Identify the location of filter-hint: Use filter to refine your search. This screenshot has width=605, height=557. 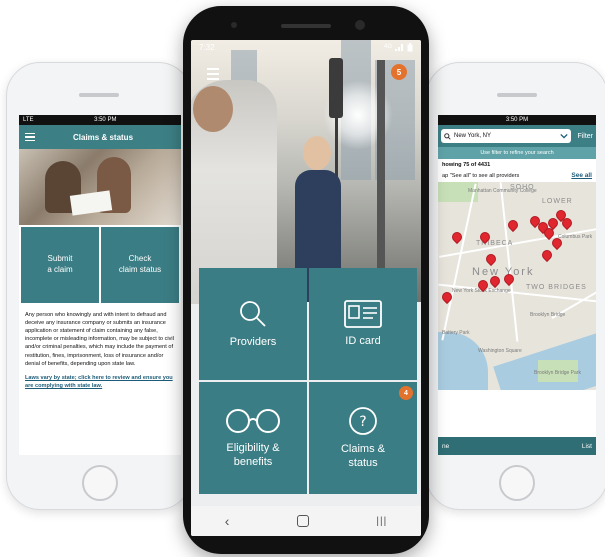
(517, 153).